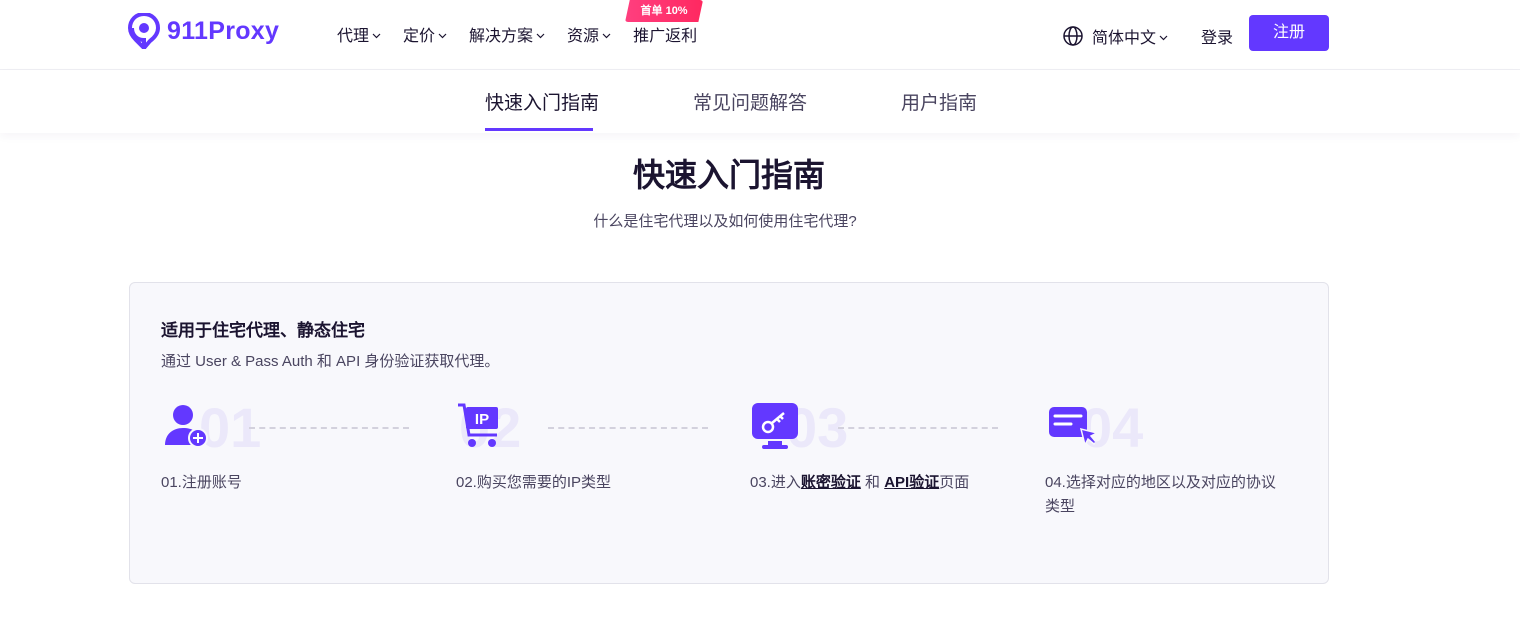  I want to click on register-button: 注册, so click(1289, 33).